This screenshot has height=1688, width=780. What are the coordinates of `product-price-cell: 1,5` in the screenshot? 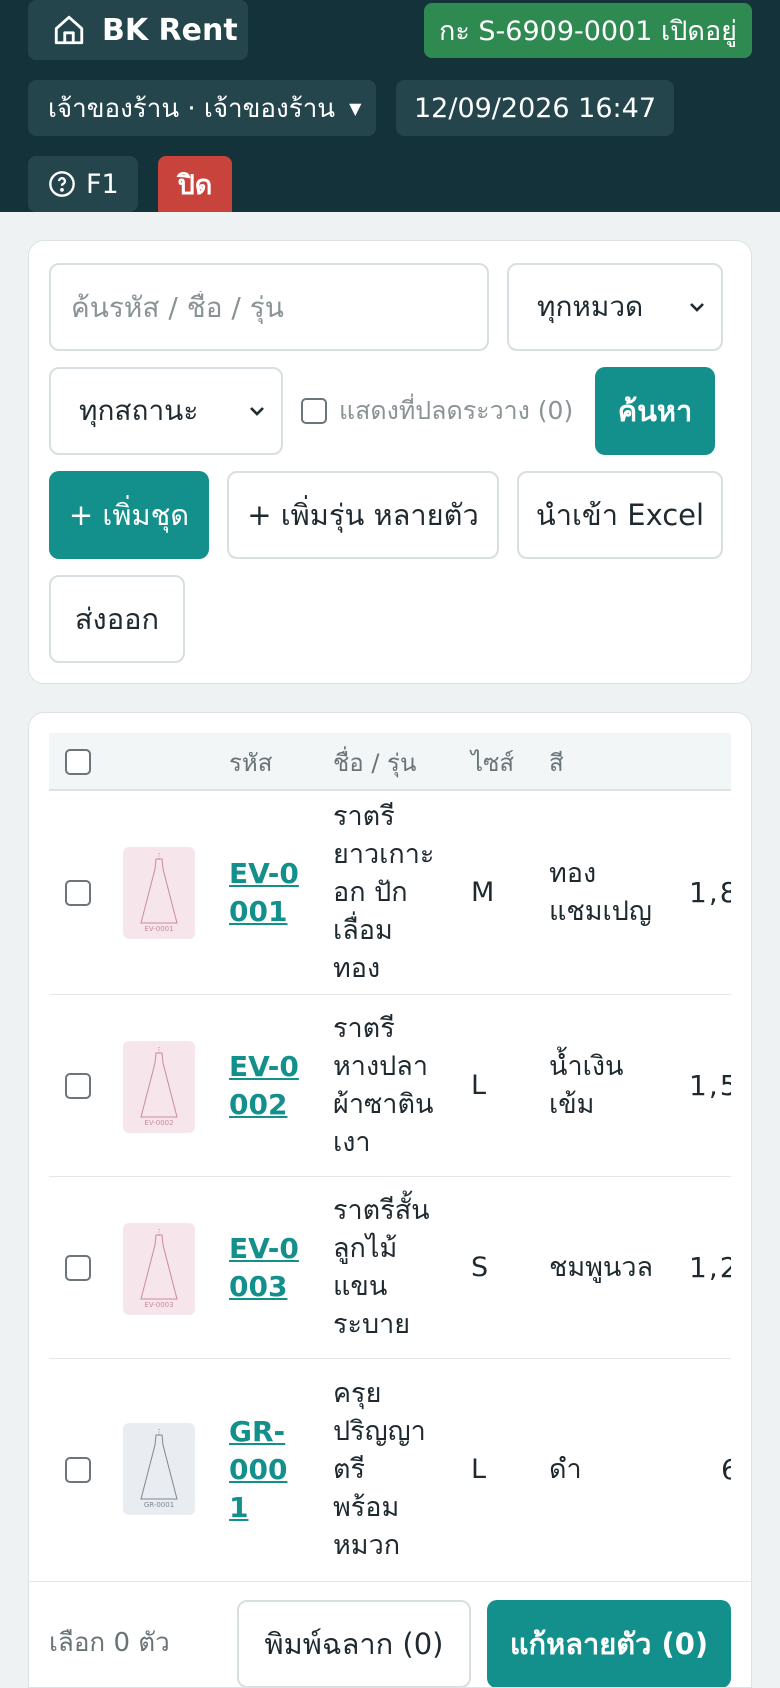 It's located at (710, 1085).